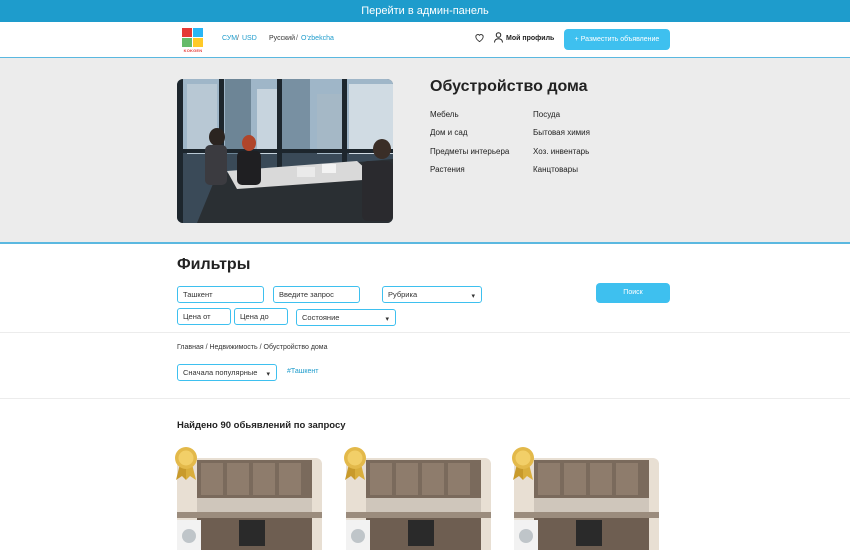 The height and width of the screenshot is (550, 850). What do you see at coordinates (190, 347) in the screenshot?
I see `breadcrumb-home: Главная` at bounding box center [190, 347].